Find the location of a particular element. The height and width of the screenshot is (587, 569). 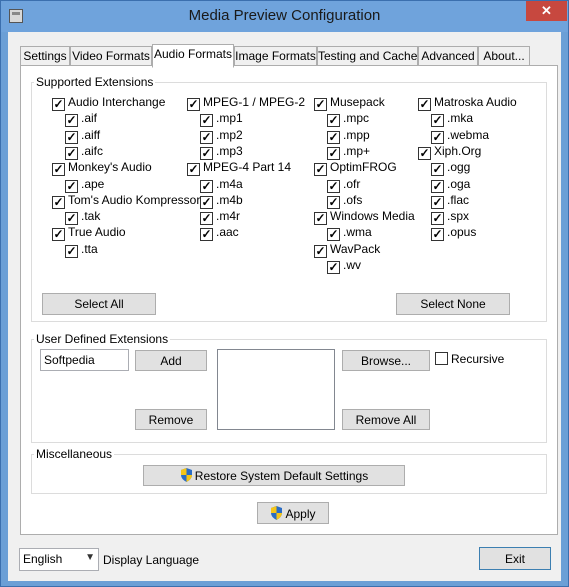

add-button: Add is located at coordinates (171, 360).